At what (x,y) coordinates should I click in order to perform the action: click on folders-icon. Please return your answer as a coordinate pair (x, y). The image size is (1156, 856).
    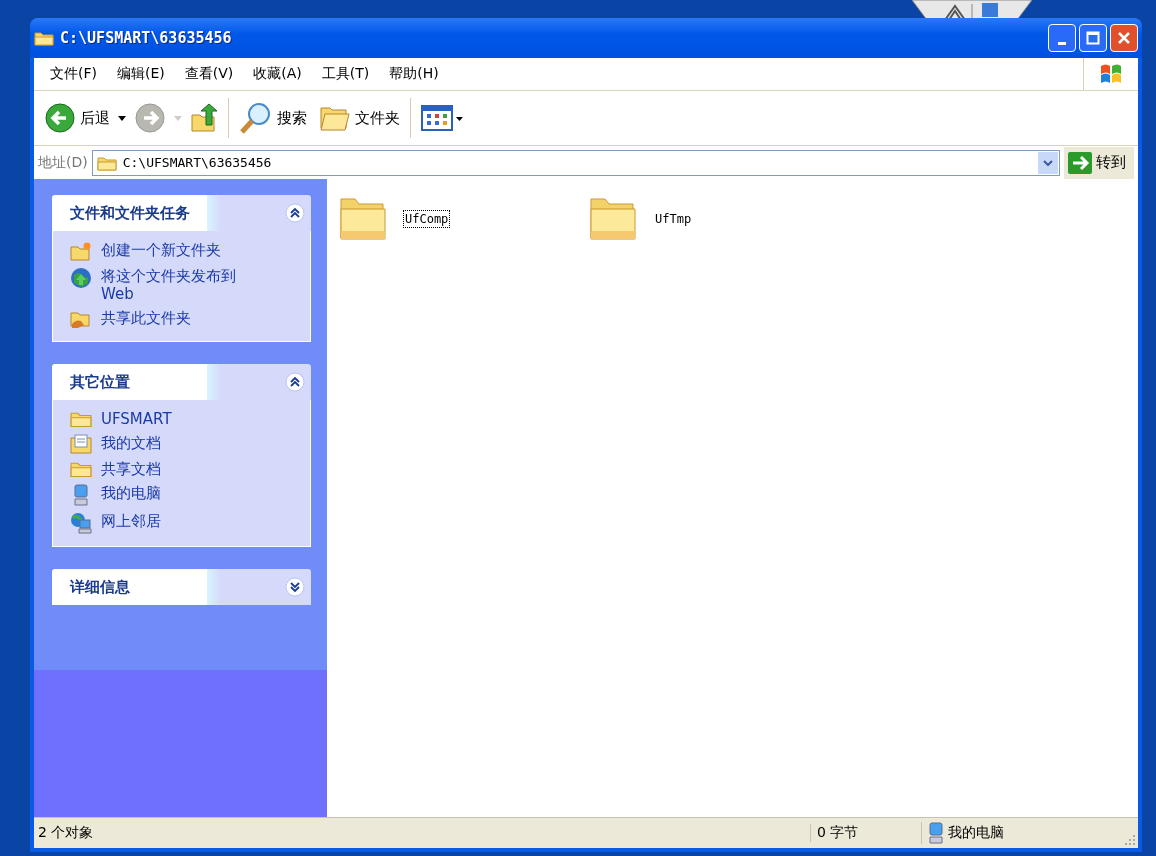
    Looking at the image, I should click on (335, 118).